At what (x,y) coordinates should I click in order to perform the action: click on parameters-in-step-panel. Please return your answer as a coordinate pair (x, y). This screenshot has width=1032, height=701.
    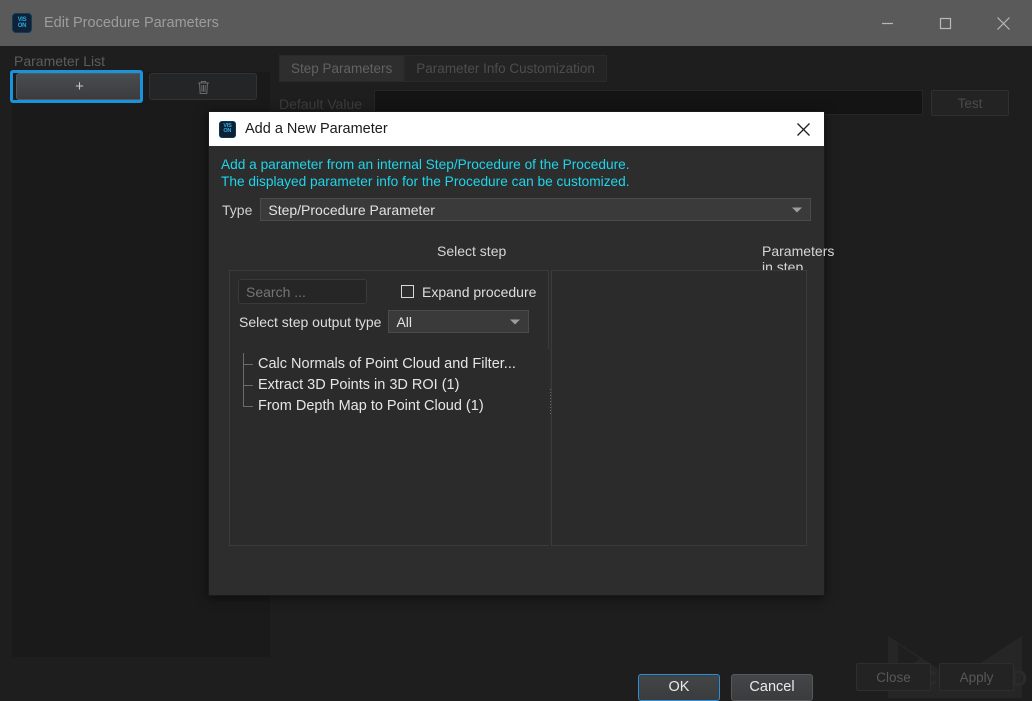
    Looking at the image, I should click on (679, 408).